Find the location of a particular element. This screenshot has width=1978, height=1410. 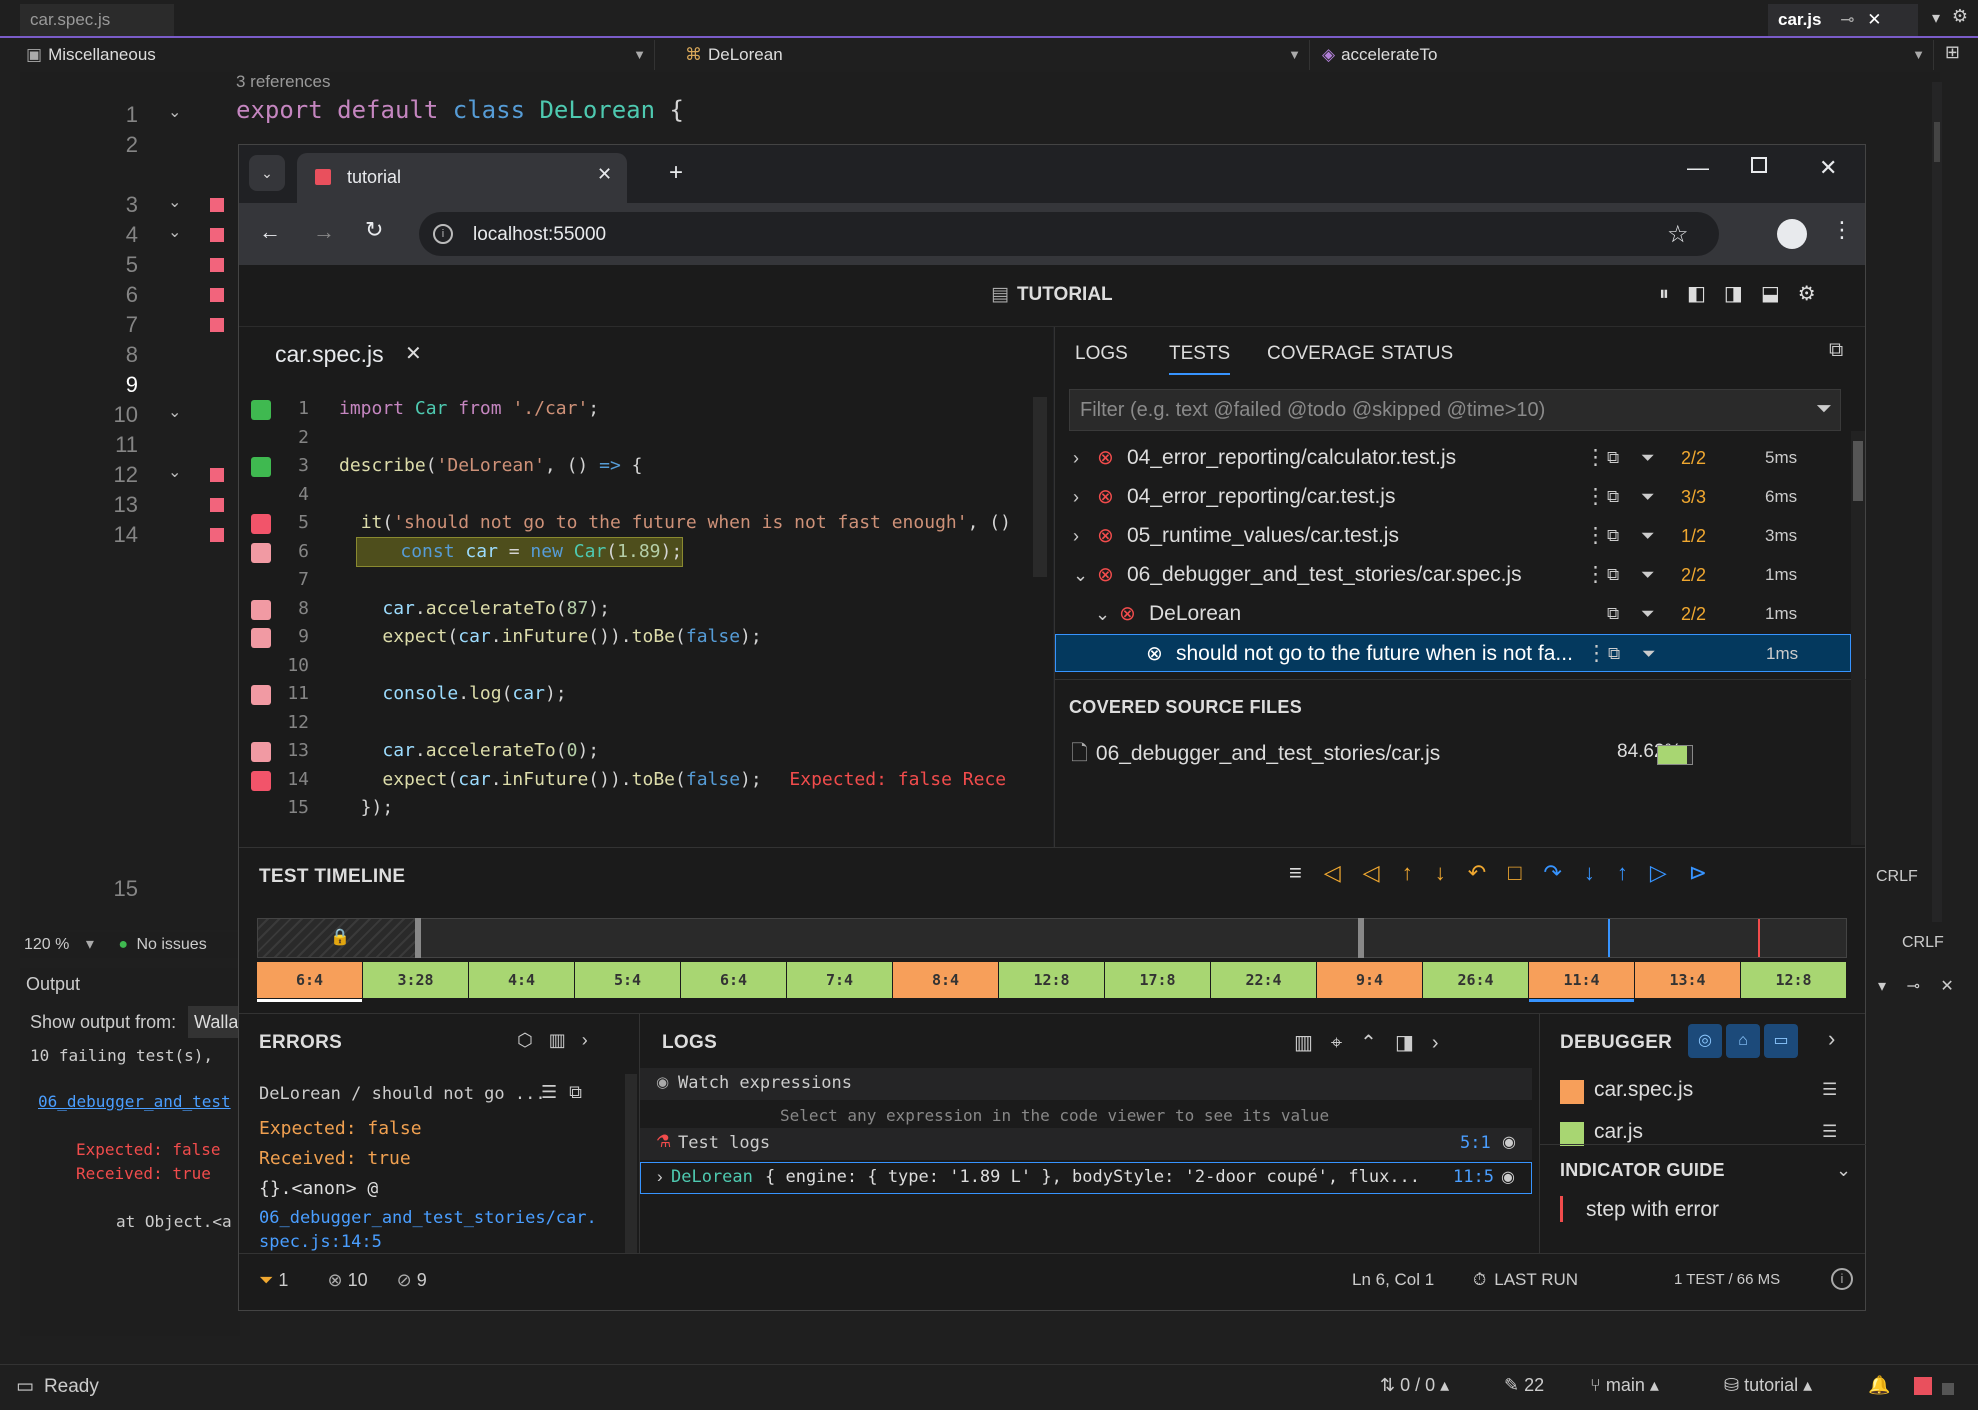

sync-status: ⇅ 0 / 0 ▴ is located at coordinates (1414, 1385).